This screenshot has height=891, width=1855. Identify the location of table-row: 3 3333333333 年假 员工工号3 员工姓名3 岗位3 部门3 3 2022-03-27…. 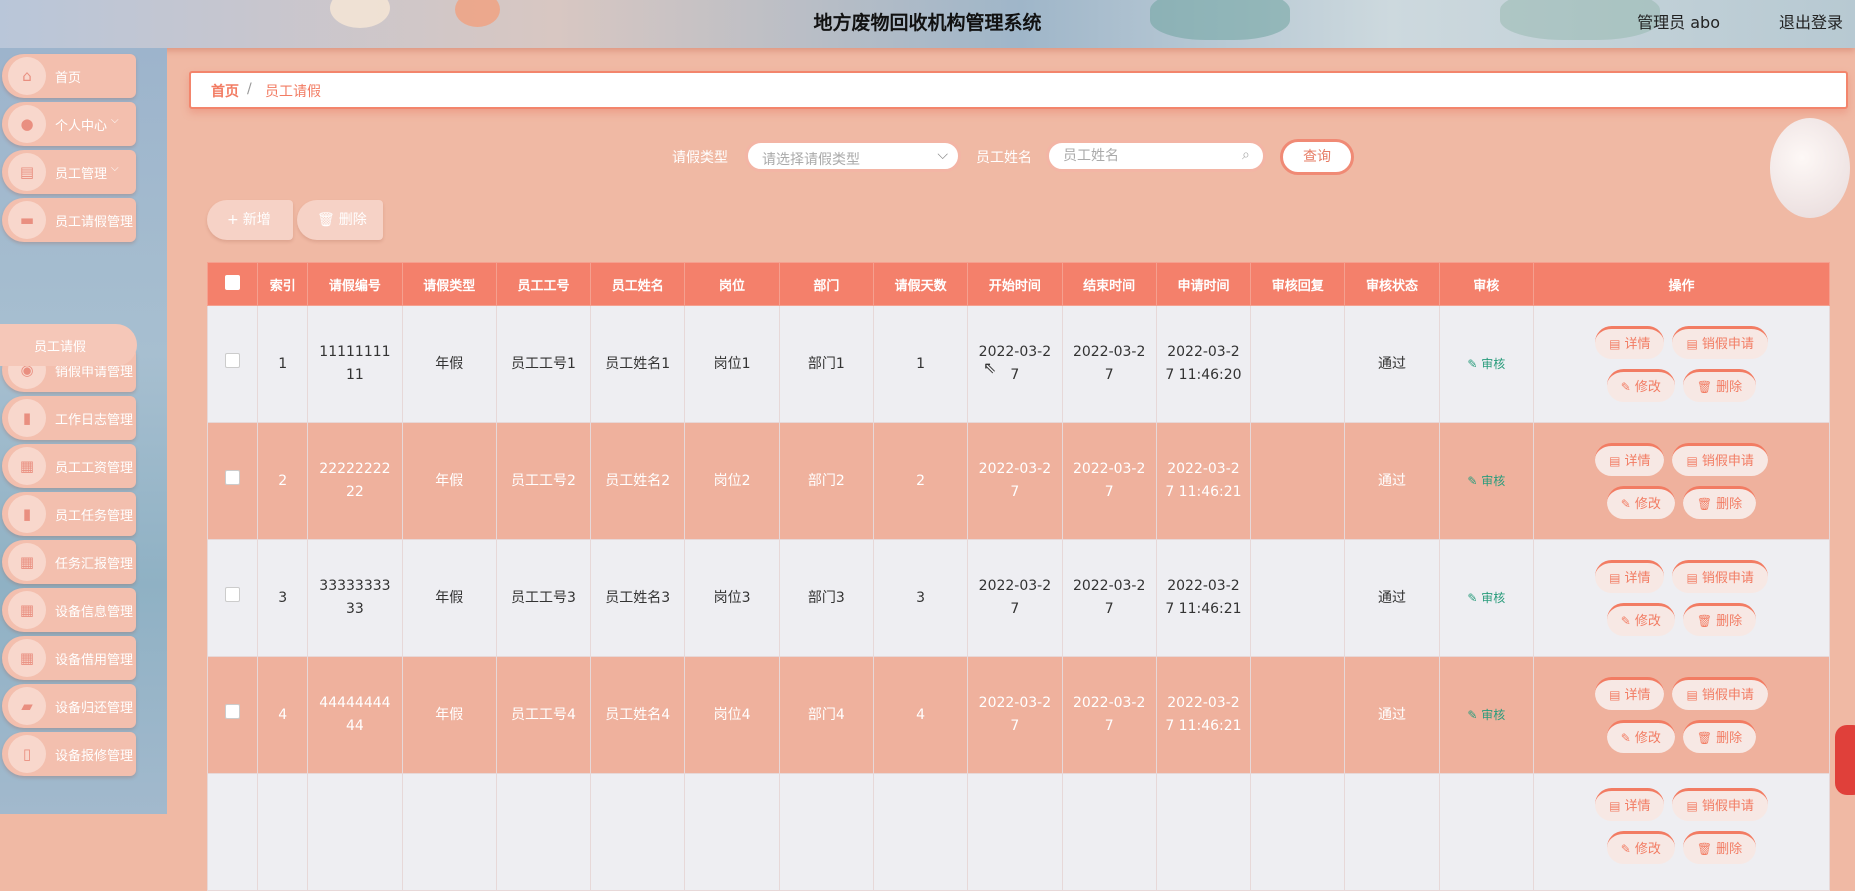
(1018, 598).